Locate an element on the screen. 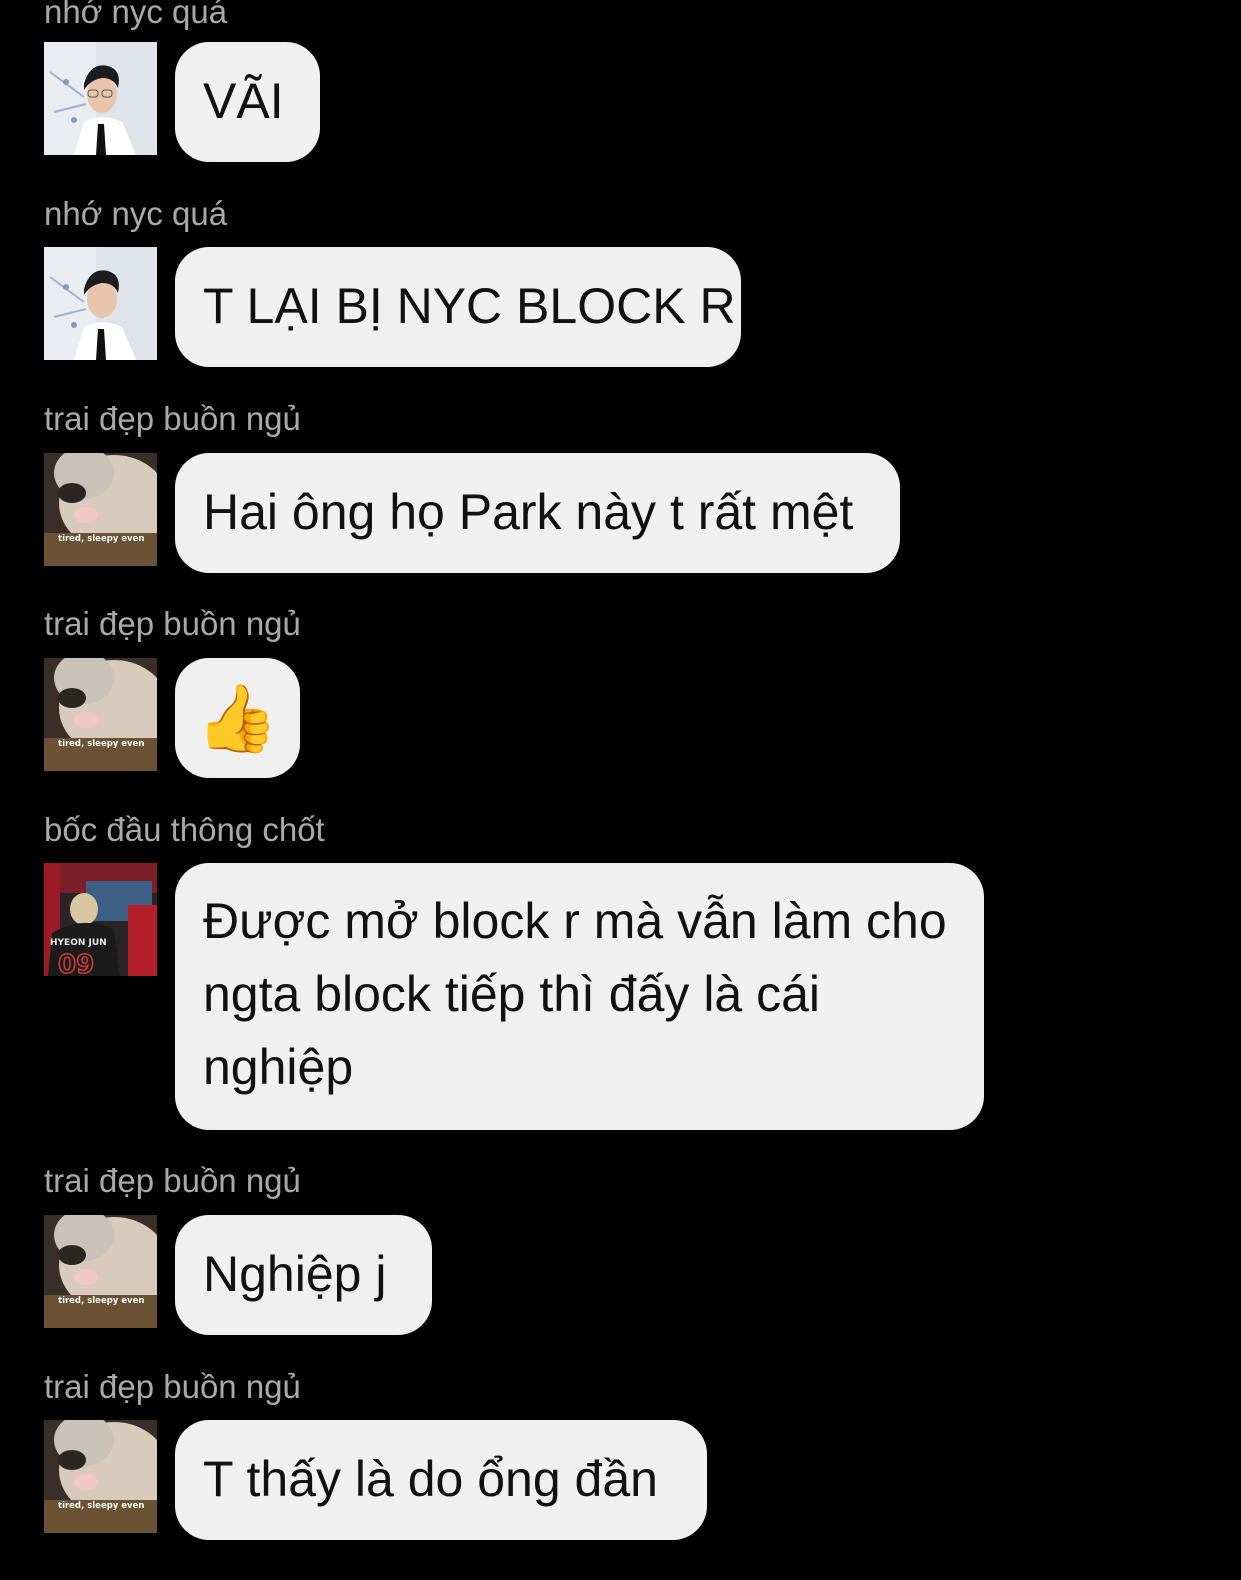  message-text: T thấy là do ổng đần is located at coordinates (430, 1479).